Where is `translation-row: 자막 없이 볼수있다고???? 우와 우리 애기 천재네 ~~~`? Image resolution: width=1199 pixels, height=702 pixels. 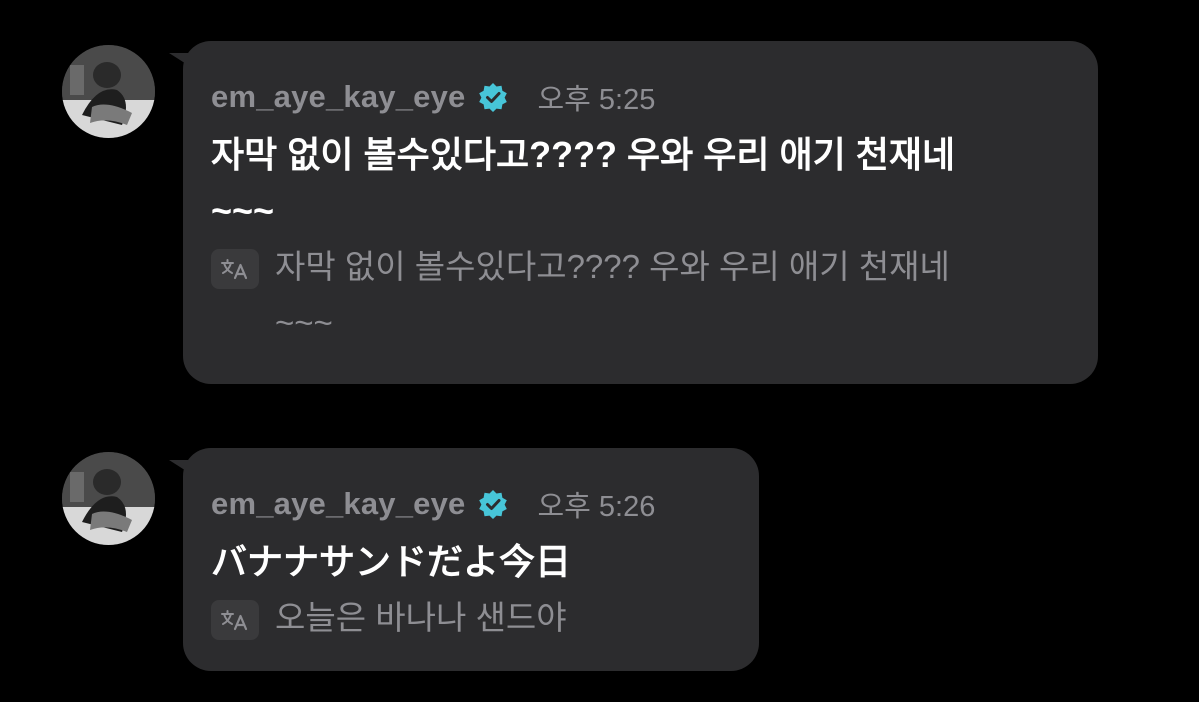
translation-row: 자막 없이 볼수있다고???? 우와 우리 애기 천재네 ~~~ is located at coordinates (640, 299).